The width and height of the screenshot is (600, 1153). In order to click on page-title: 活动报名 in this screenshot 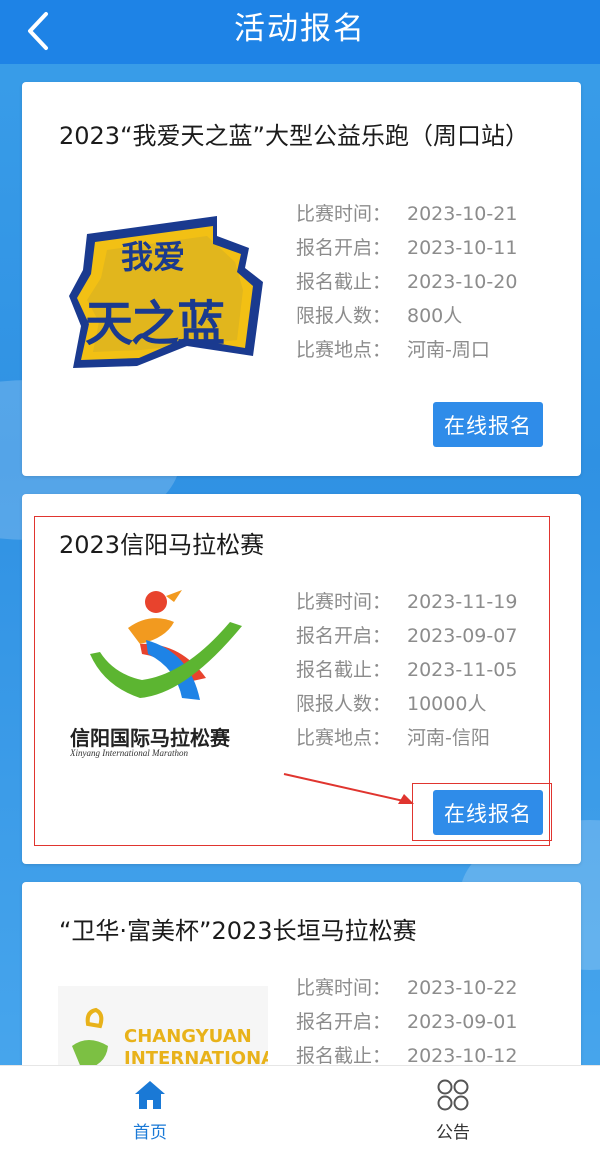, I will do `click(300, 29)`.